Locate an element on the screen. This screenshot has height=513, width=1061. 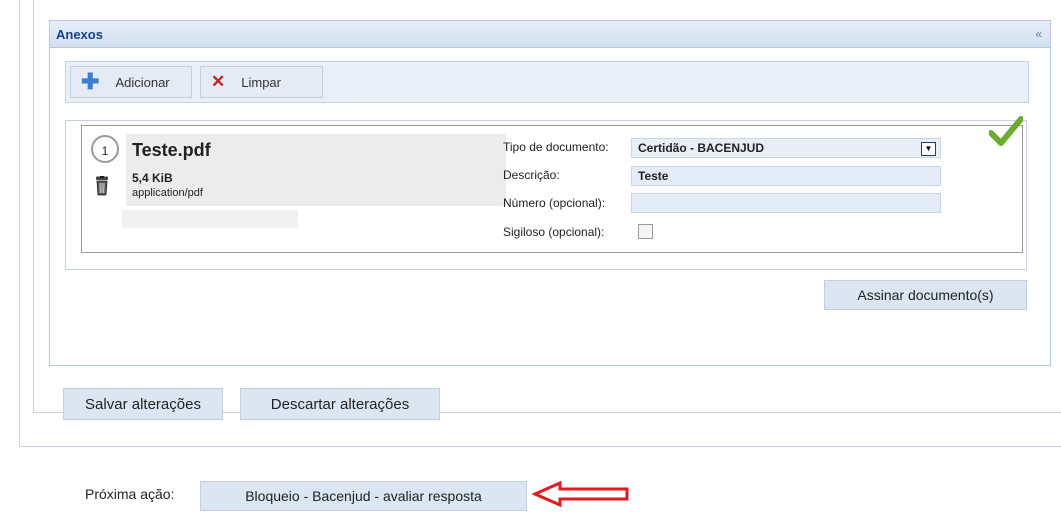
file-name: Teste.pdf is located at coordinates (171, 150).